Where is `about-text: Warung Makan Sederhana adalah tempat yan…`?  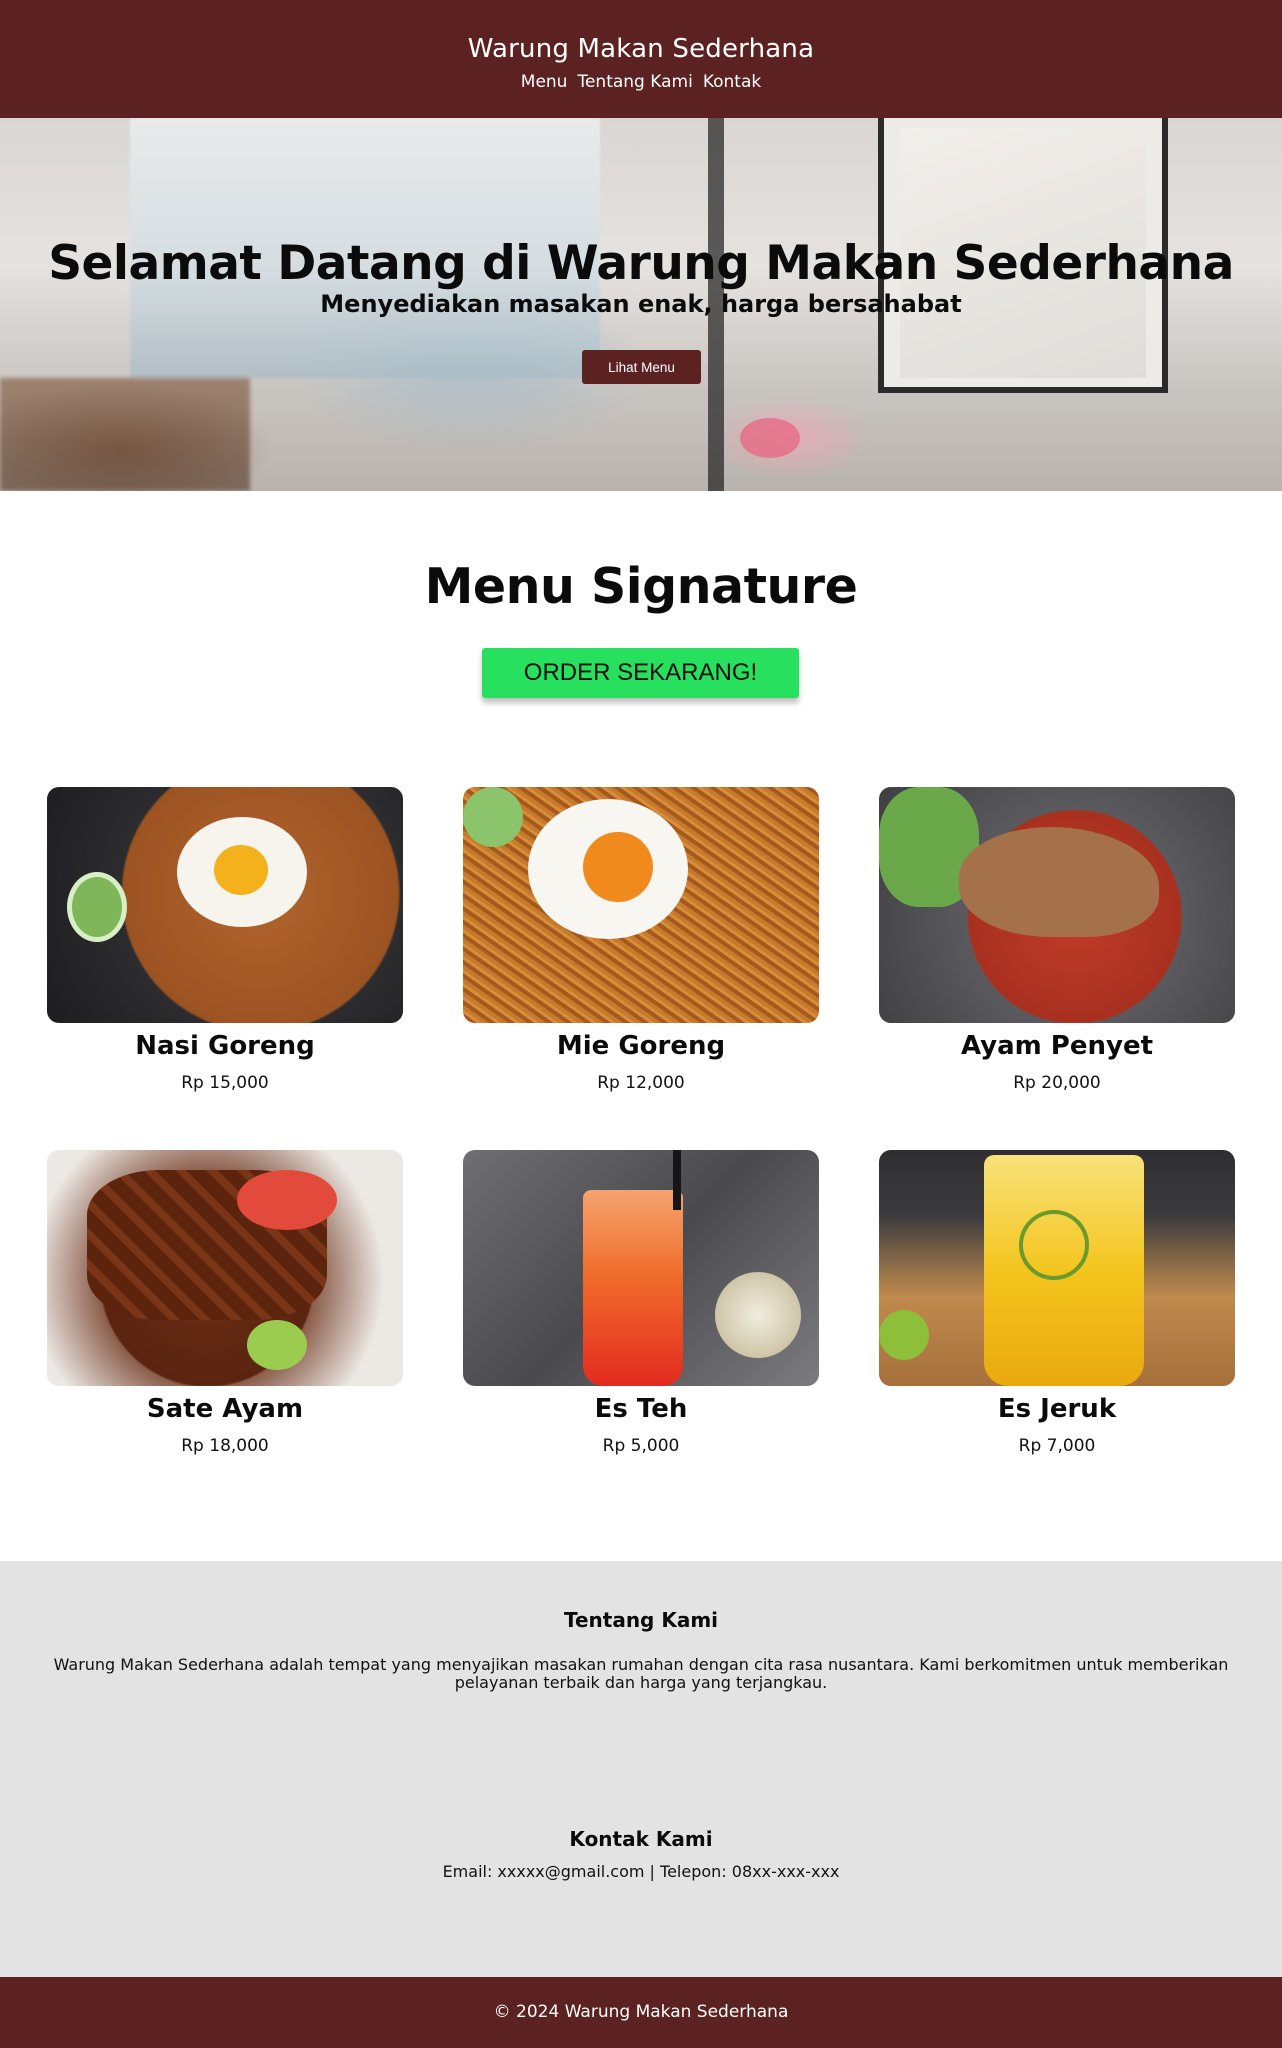 about-text: Warung Makan Sederhana adalah tempat yan… is located at coordinates (641, 1673).